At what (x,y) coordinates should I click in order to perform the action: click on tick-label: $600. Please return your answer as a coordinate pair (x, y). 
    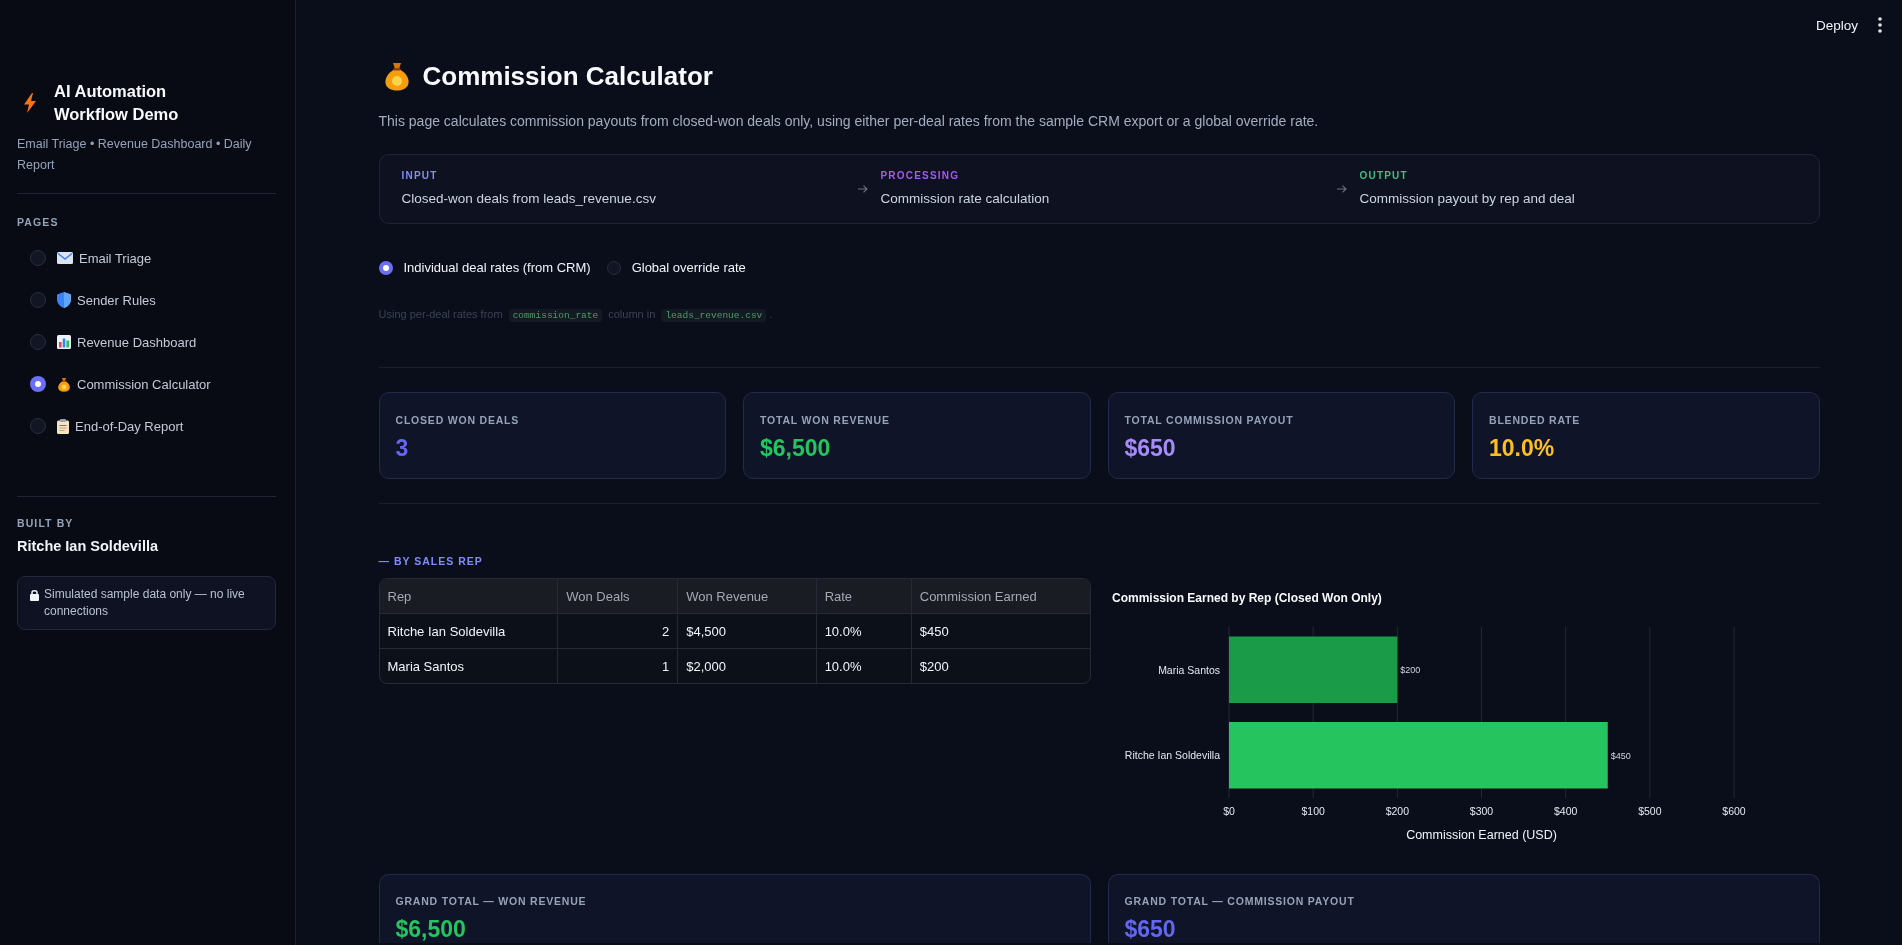
    Looking at the image, I should click on (1733, 811).